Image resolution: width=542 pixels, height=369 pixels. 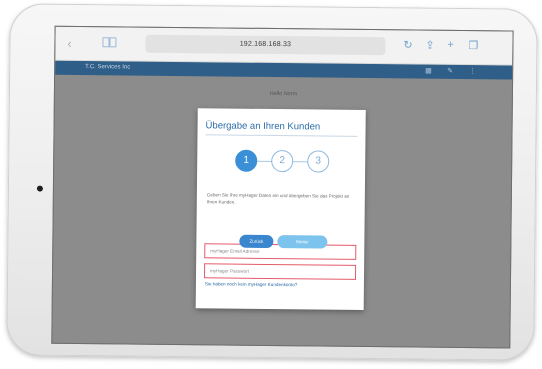 I want to click on browser-toolbar: ‹ 192.168.168.33 ↻ ⇪ + ❐, so click(x=284, y=46).